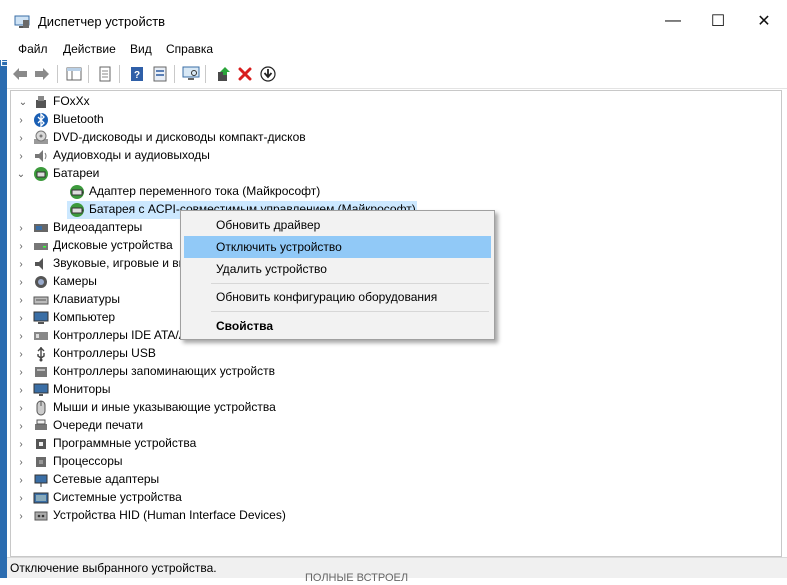 The image size is (787, 585). What do you see at coordinates (22, 21) in the screenshot?
I see `device-manager-icon` at bounding box center [22, 21].